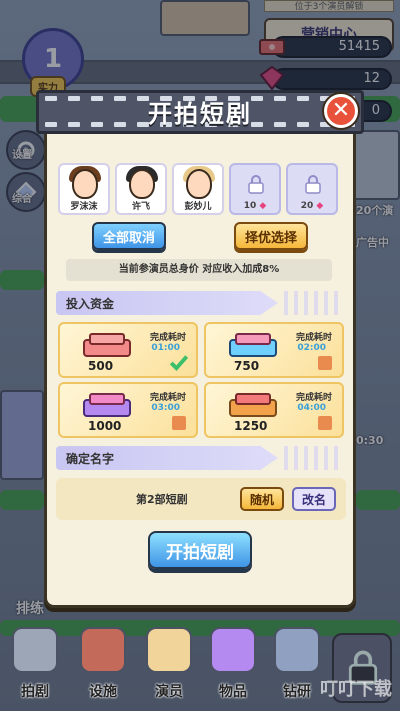 Image resolution: width=400 pixels, height=711 pixels. I want to click on nav-label: 演员, so click(169, 692).